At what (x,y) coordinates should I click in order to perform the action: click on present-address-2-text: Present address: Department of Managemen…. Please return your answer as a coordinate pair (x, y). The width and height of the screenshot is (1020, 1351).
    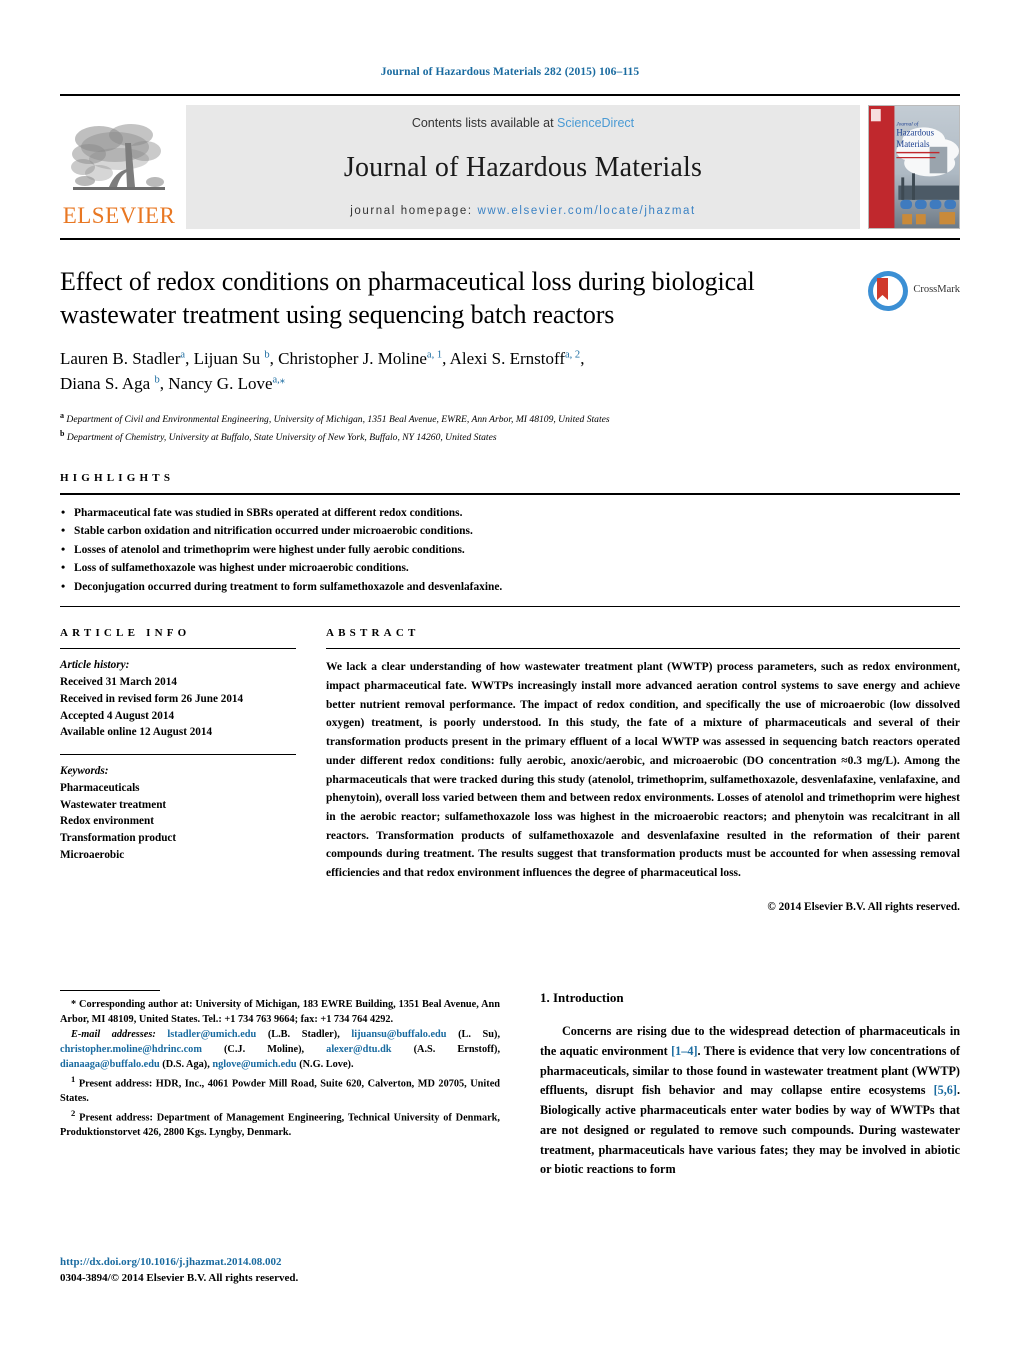
    Looking at the image, I should click on (280, 1125).